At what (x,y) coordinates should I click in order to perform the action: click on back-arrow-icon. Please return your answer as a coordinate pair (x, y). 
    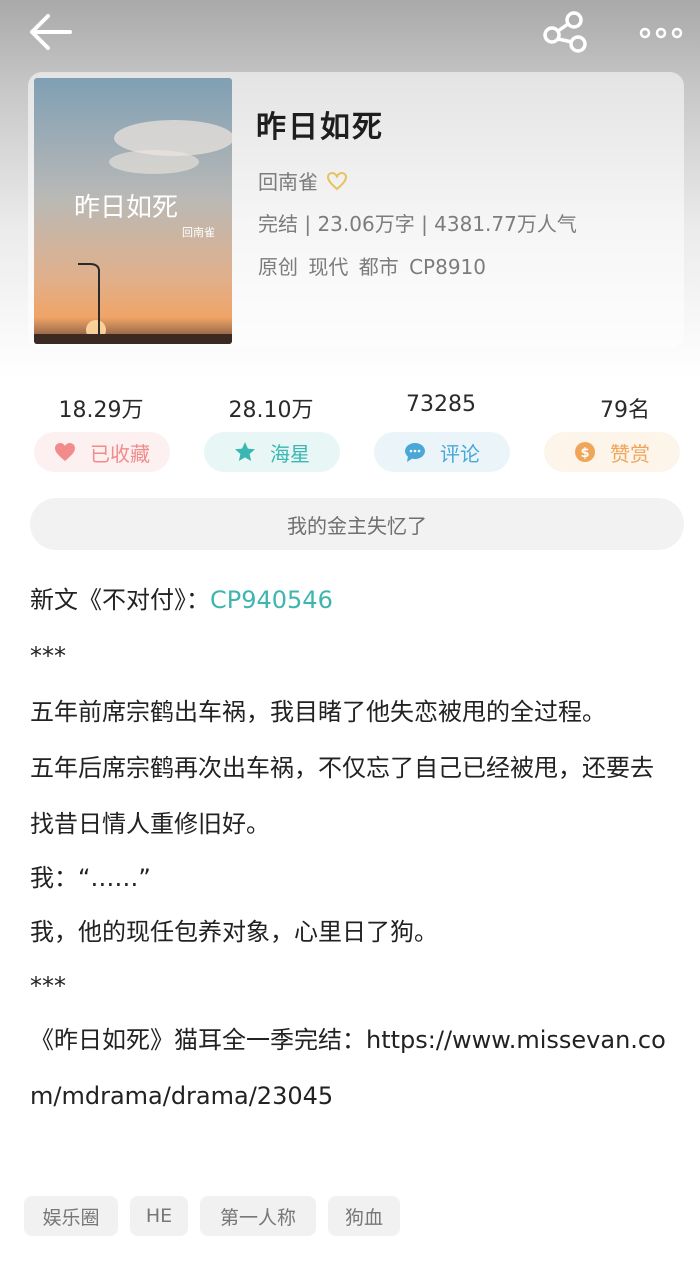
    Looking at the image, I should click on (51, 32).